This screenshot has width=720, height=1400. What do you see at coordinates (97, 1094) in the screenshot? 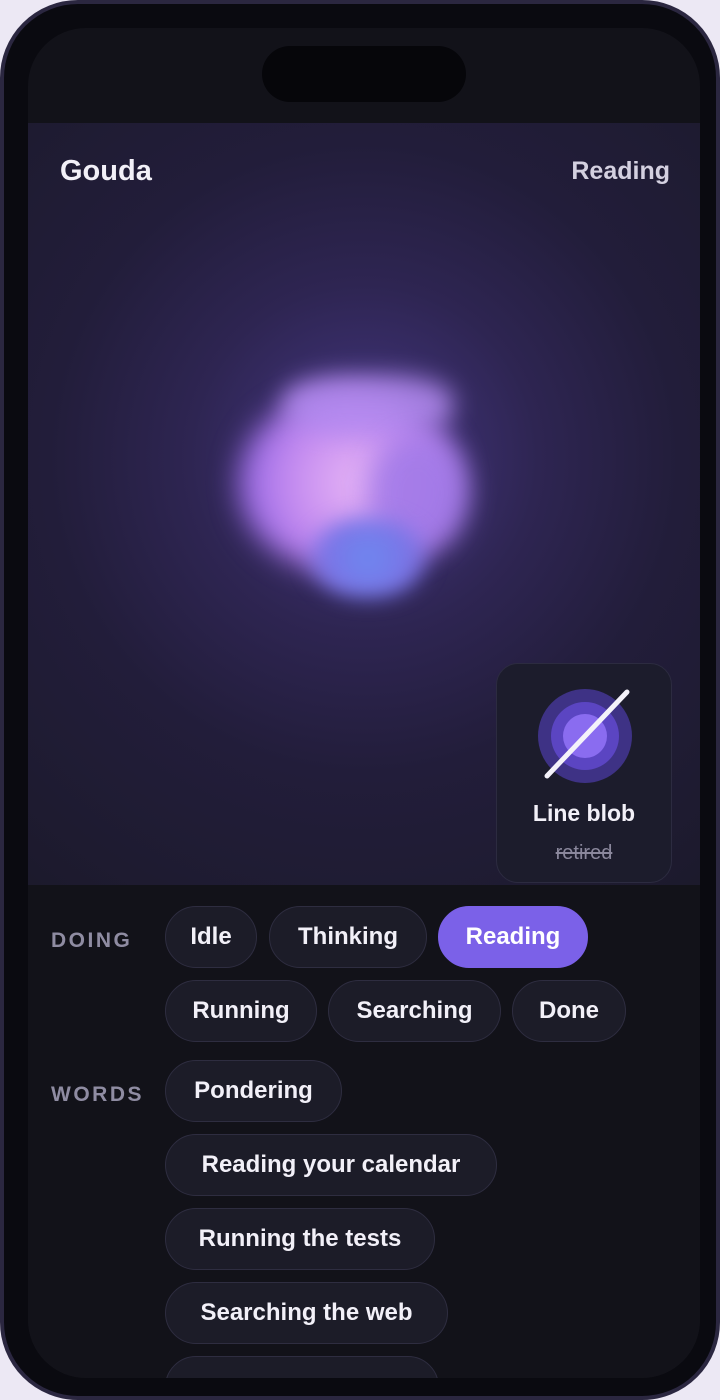
I see `words-label: WORDS` at bounding box center [97, 1094].